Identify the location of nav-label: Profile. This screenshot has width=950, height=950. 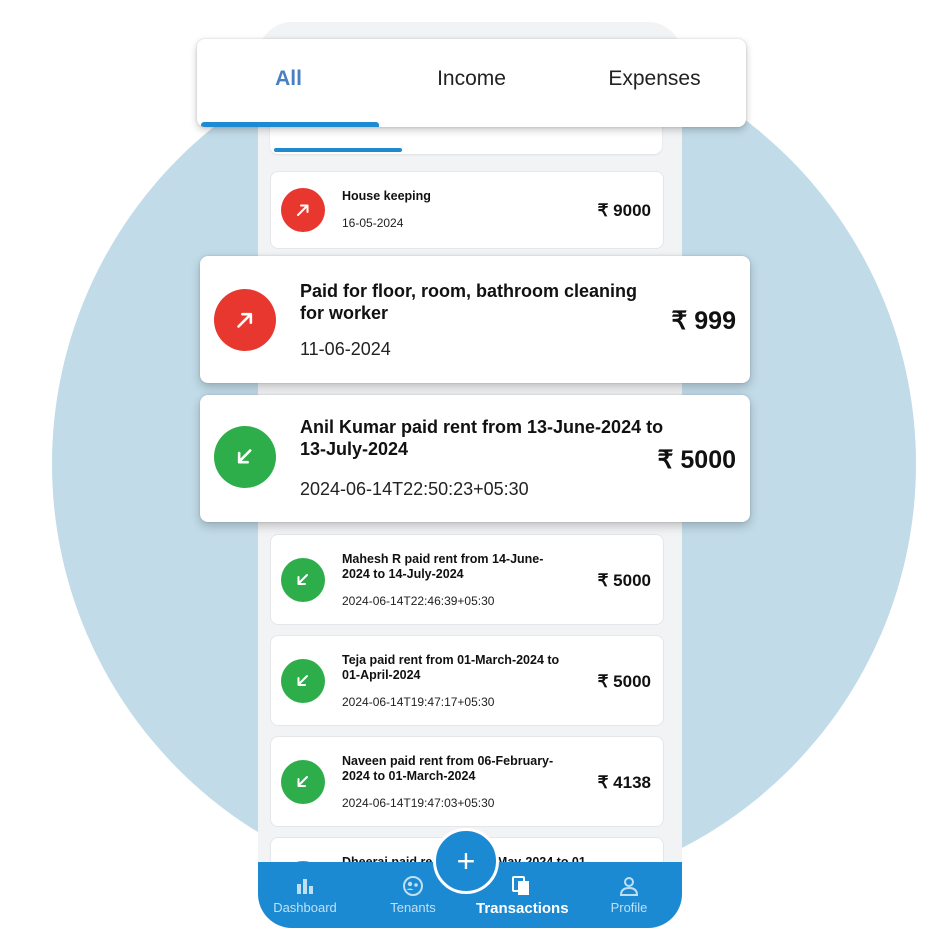
(629, 907).